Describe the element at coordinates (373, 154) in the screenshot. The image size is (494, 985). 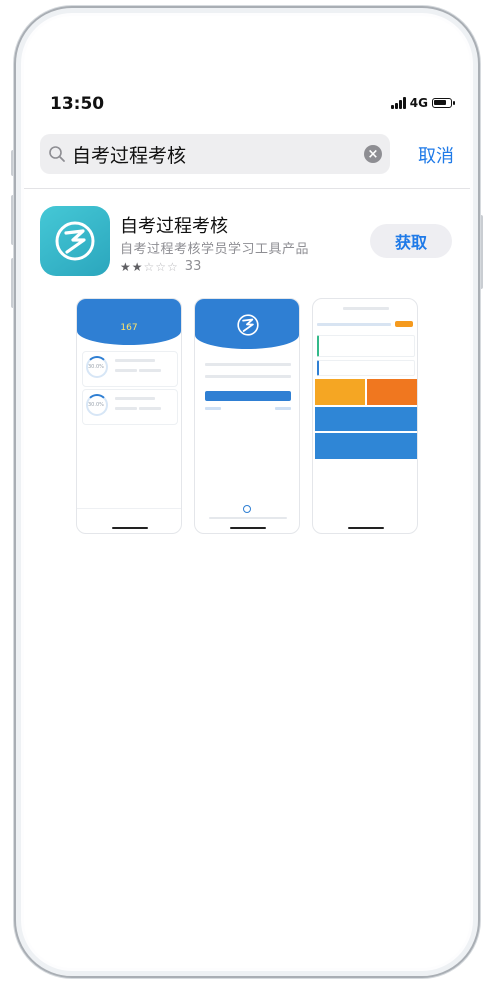
I see `clear-search-icon: ×` at that location.